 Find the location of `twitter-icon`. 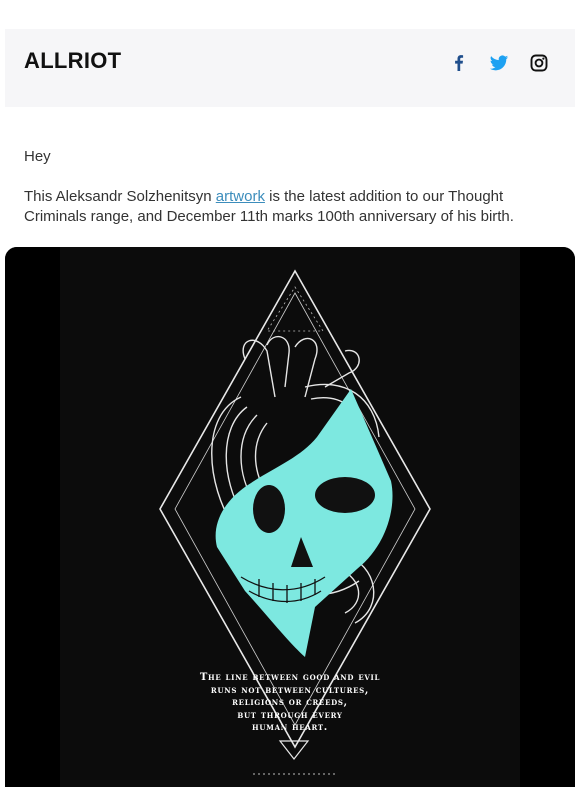

twitter-icon is located at coordinates (499, 63).